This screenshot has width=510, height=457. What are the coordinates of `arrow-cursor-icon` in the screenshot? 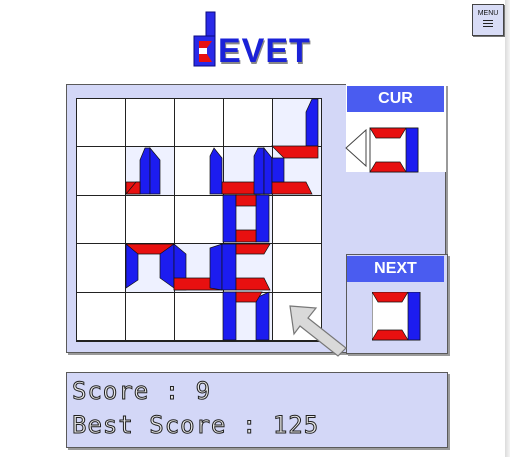 It's located at (318, 331).